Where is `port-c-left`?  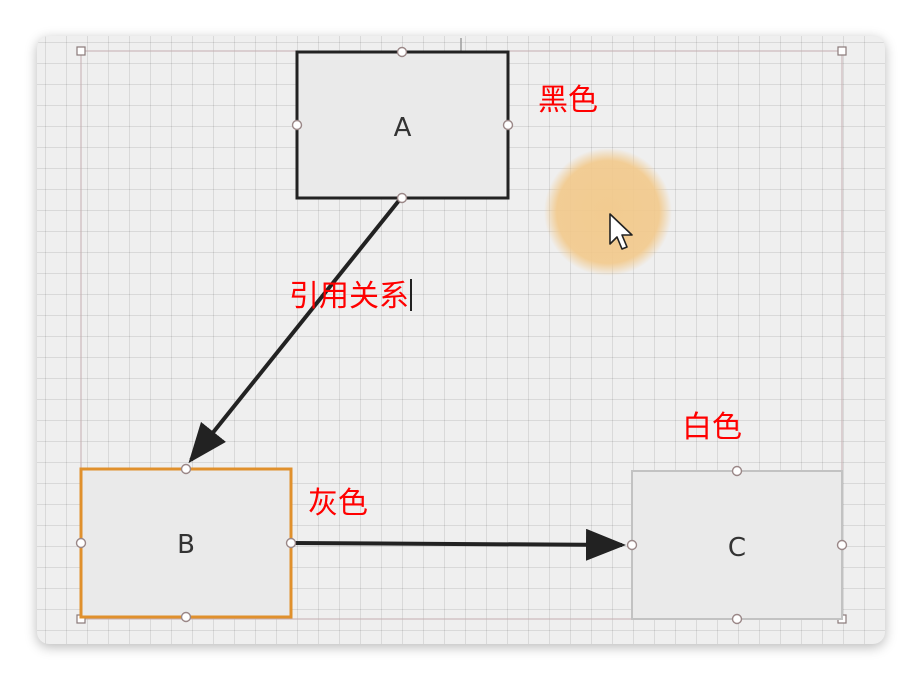
port-c-left is located at coordinates (632, 545).